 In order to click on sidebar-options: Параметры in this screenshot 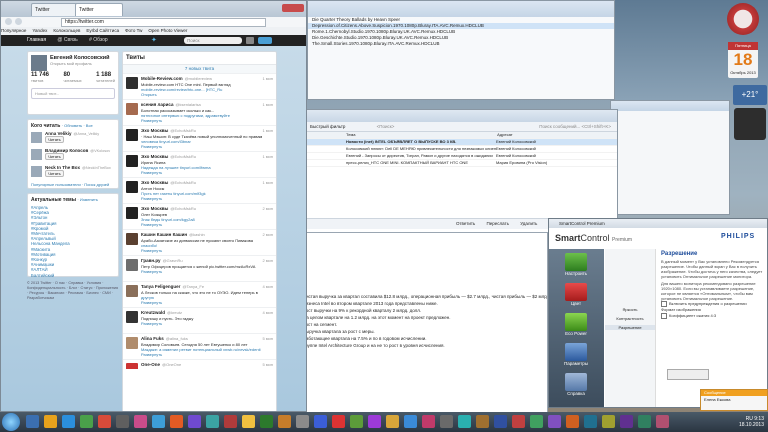, I will do `click(576, 357)`.